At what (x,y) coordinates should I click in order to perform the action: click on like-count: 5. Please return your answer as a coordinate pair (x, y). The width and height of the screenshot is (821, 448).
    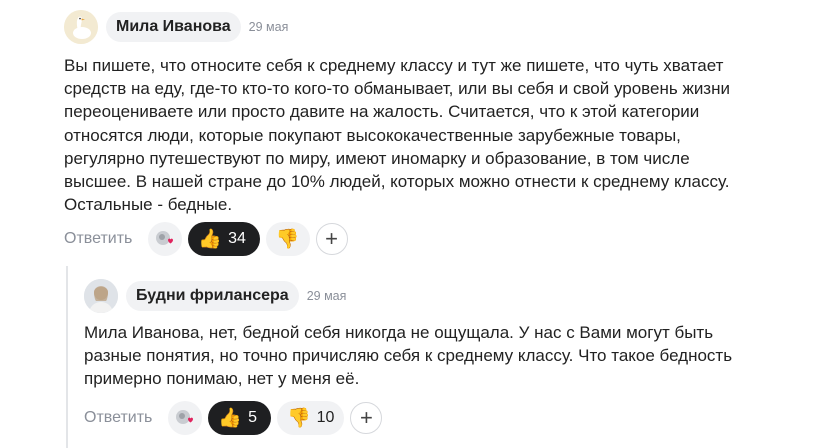
    Looking at the image, I should click on (252, 417).